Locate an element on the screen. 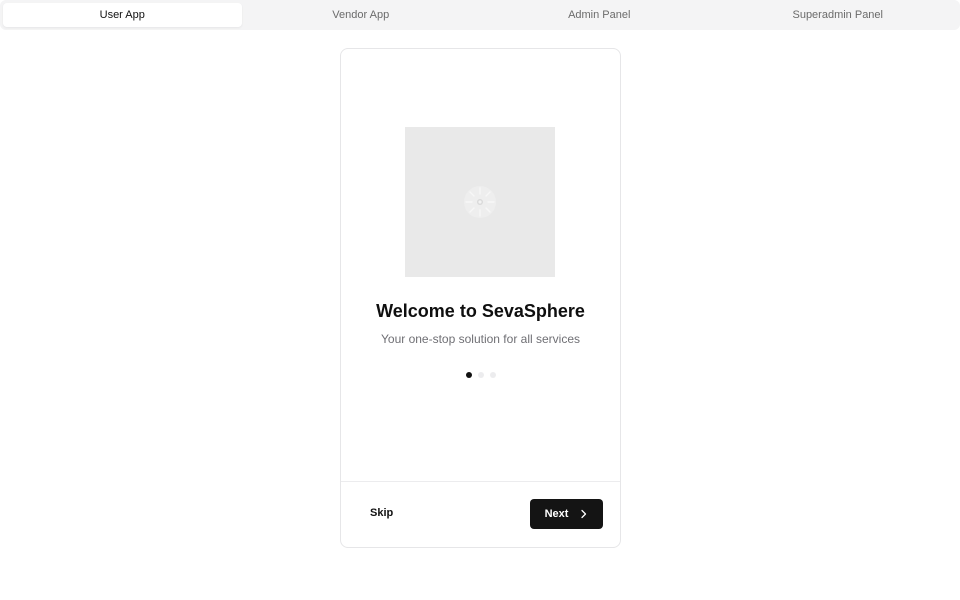 Image resolution: width=960 pixels, height=600 pixels. footer-divider is located at coordinates (480, 481).